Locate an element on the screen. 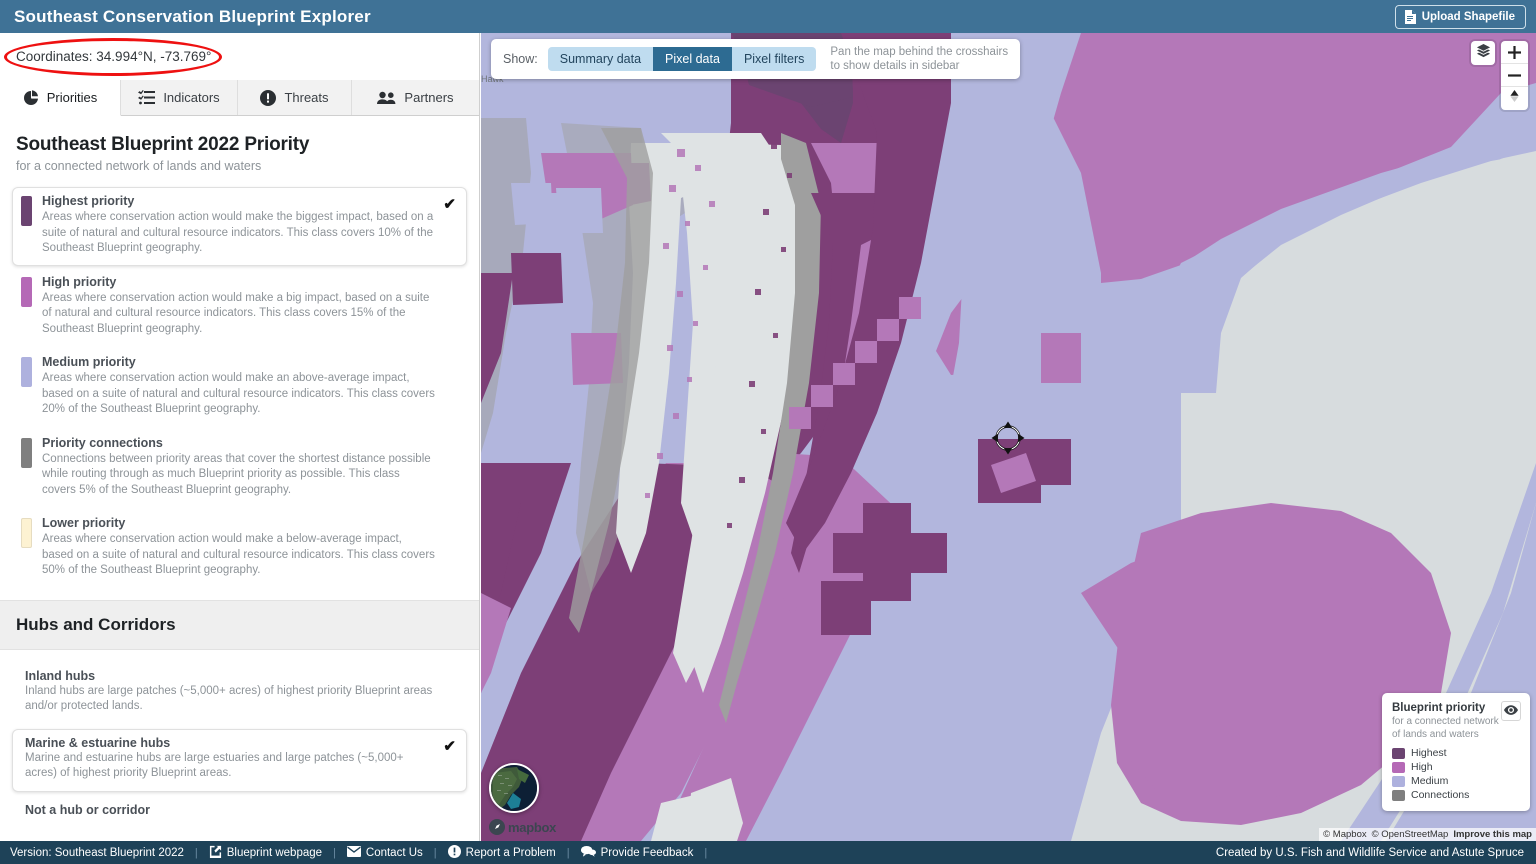 Image resolution: width=1536 pixels, height=864 pixels. footer-link-label: Provide Feedback is located at coordinates (647, 852).